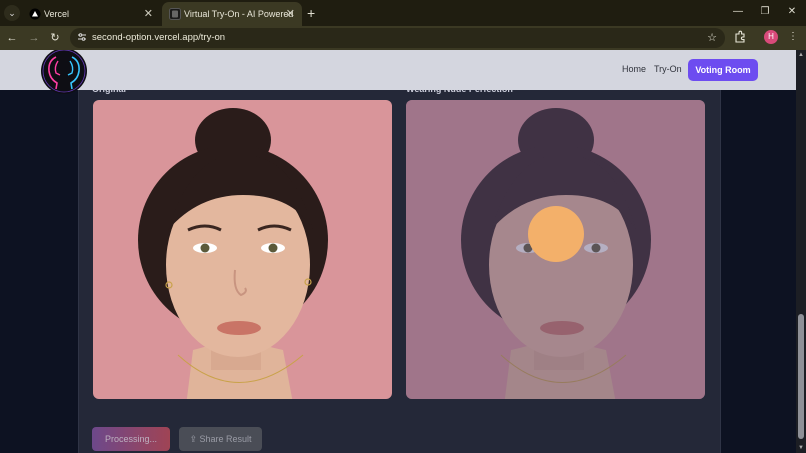 The image size is (806, 453). I want to click on loading-spinner, so click(556, 234).